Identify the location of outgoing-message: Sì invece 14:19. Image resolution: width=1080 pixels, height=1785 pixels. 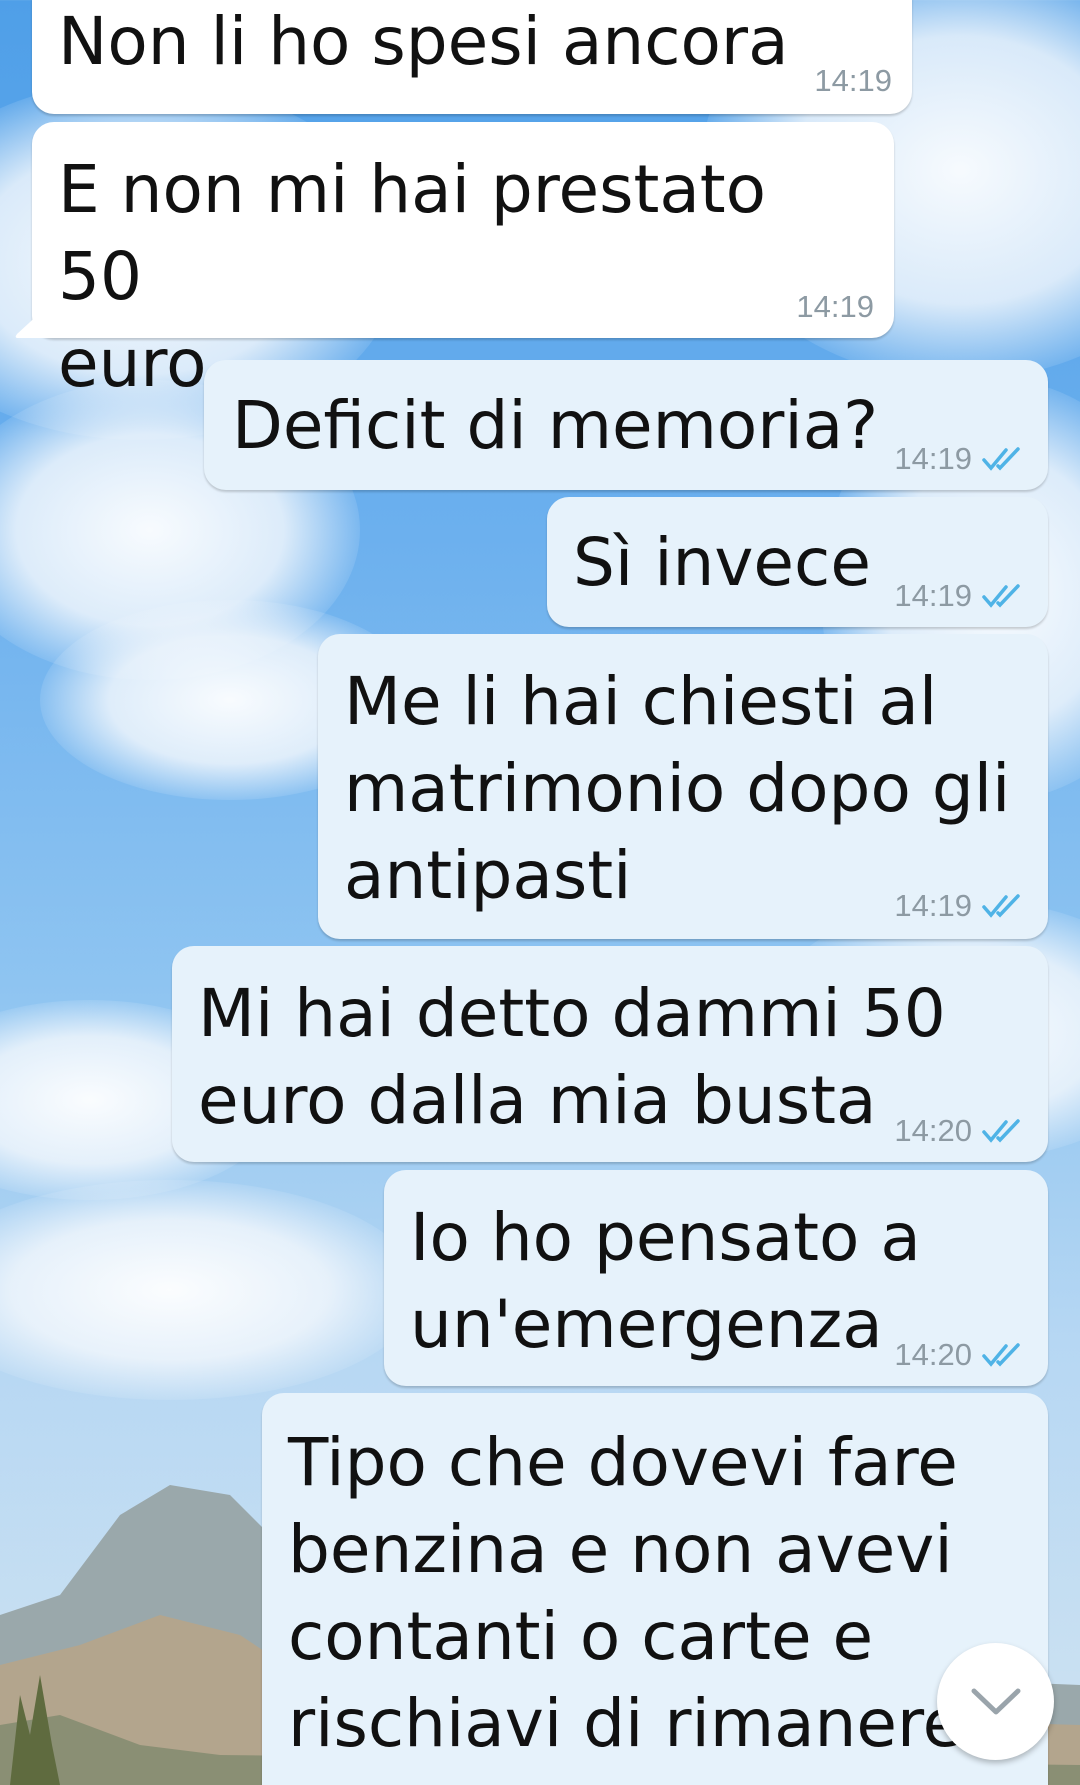
(797, 562).